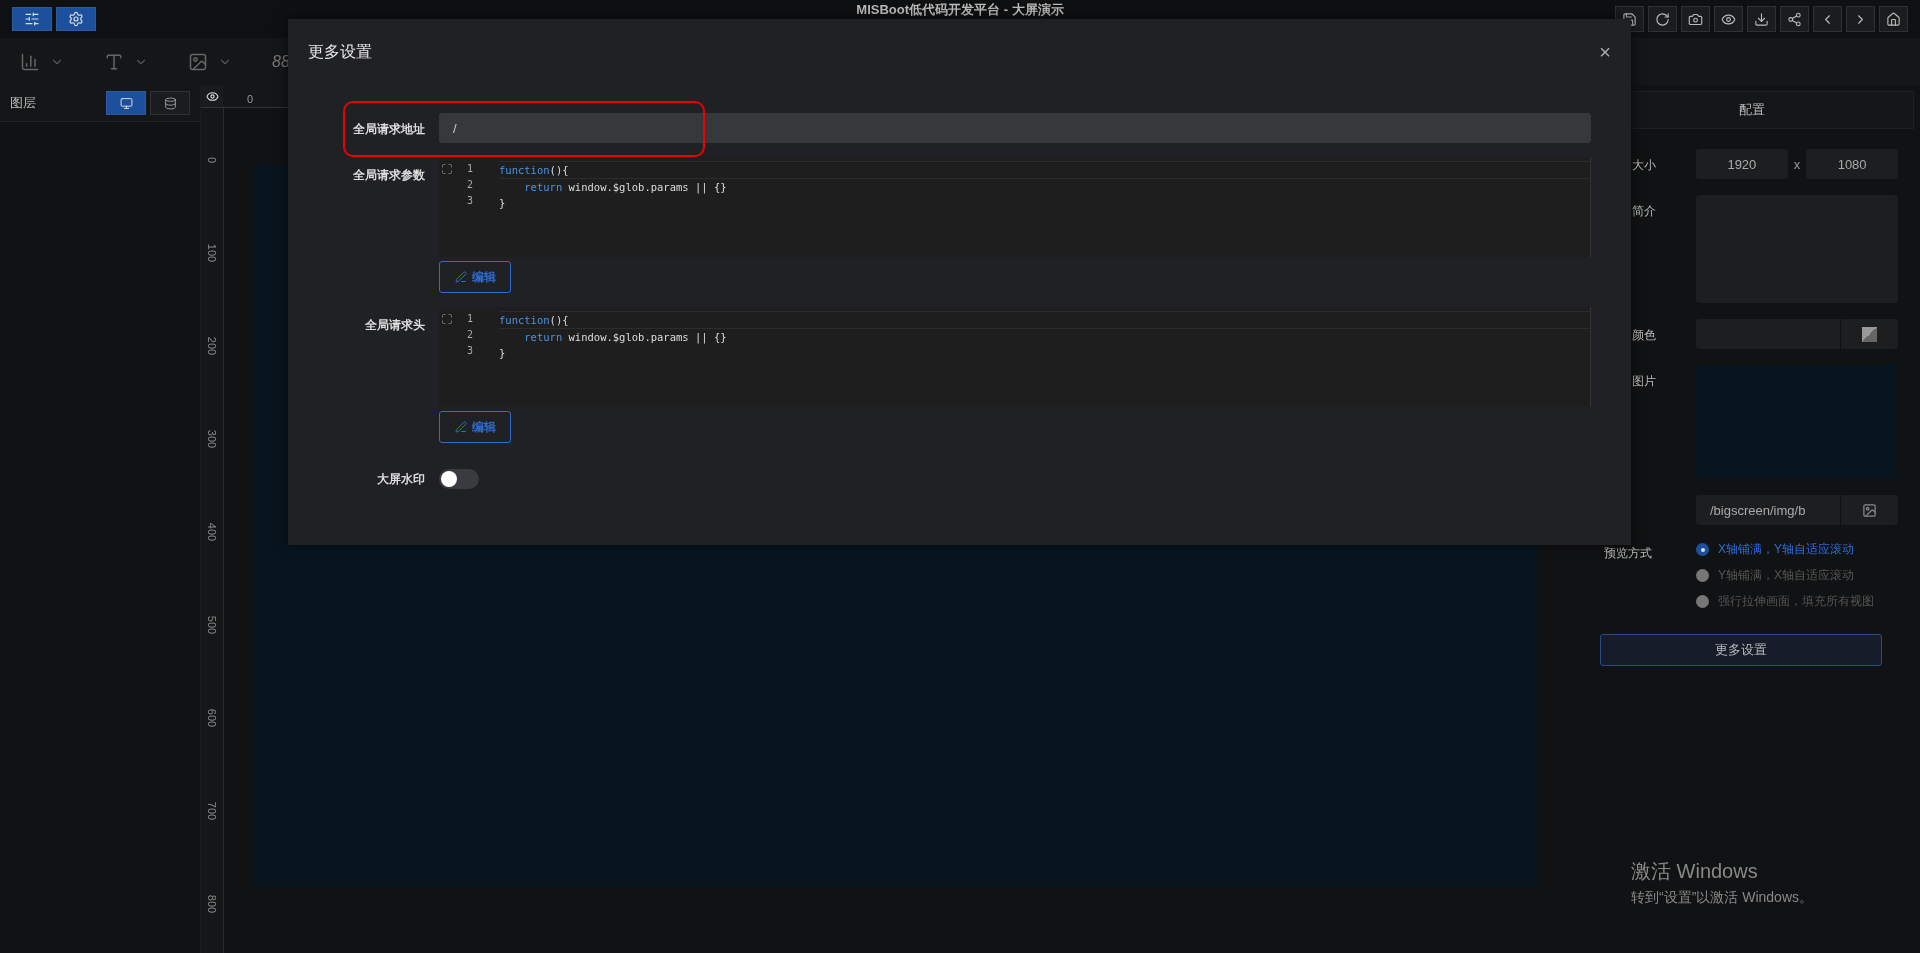 This screenshot has width=1920, height=953. What do you see at coordinates (23, 103) in the screenshot?
I see `panel-title: 图层` at bounding box center [23, 103].